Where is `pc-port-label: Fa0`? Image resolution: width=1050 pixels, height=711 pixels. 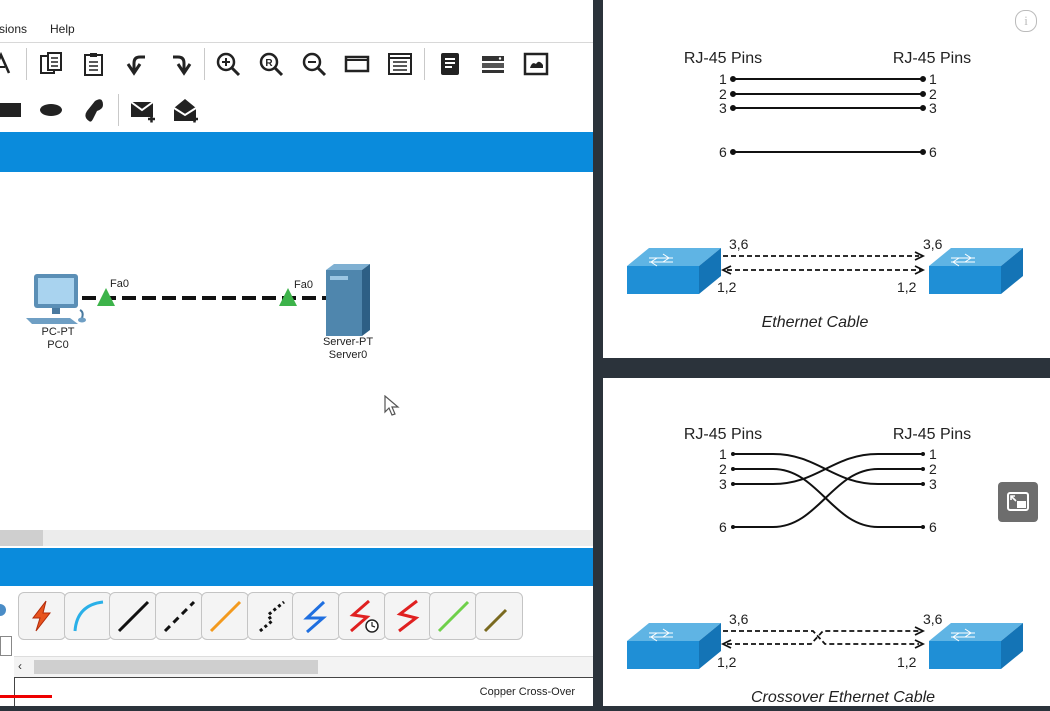 pc-port-label: Fa0 is located at coordinates (119, 284).